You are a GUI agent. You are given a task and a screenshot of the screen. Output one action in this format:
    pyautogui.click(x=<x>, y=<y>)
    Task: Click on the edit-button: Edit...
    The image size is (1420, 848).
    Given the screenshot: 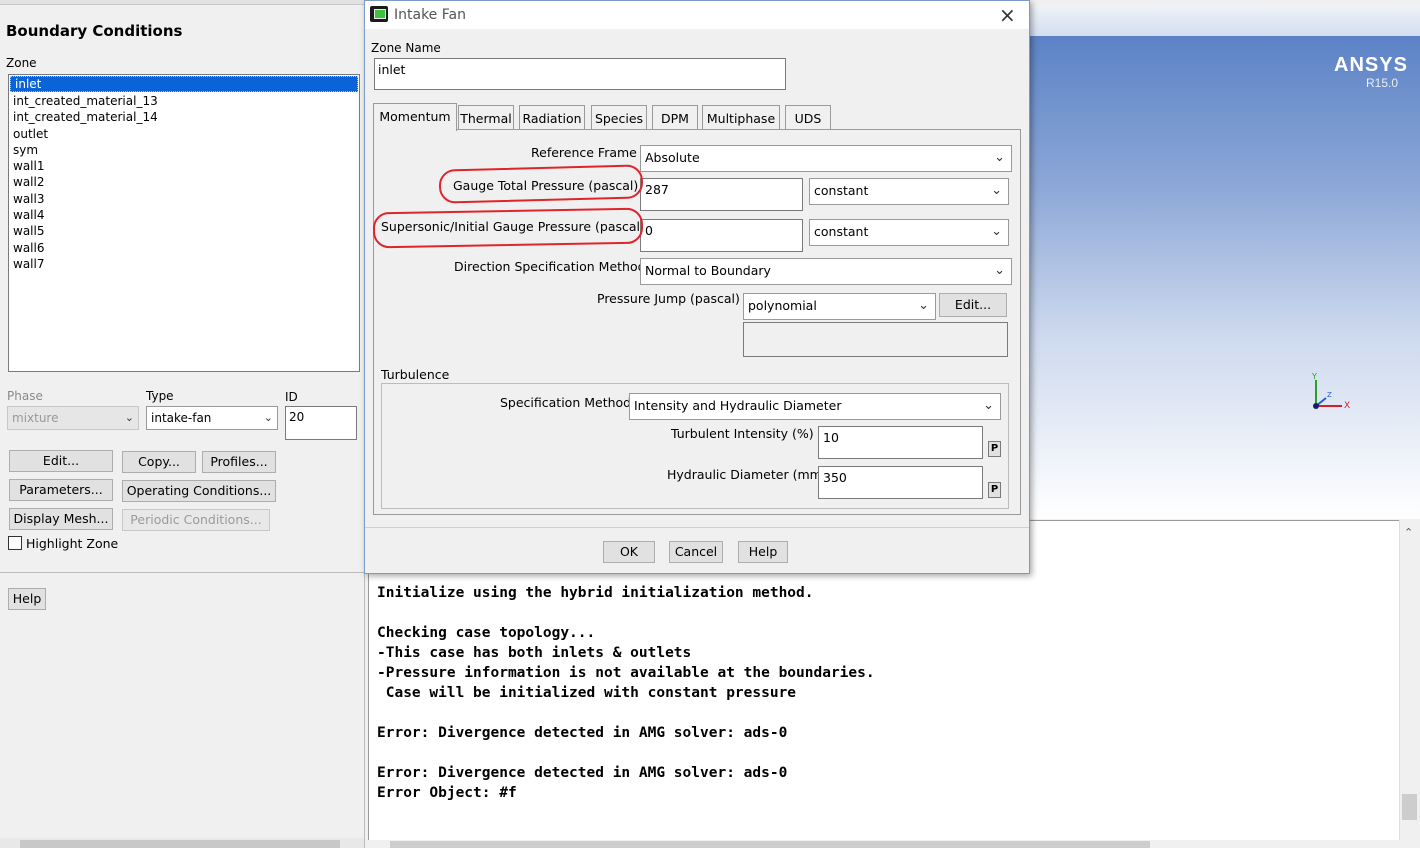 What is the action you would take?
    pyautogui.click(x=61, y=461)
    